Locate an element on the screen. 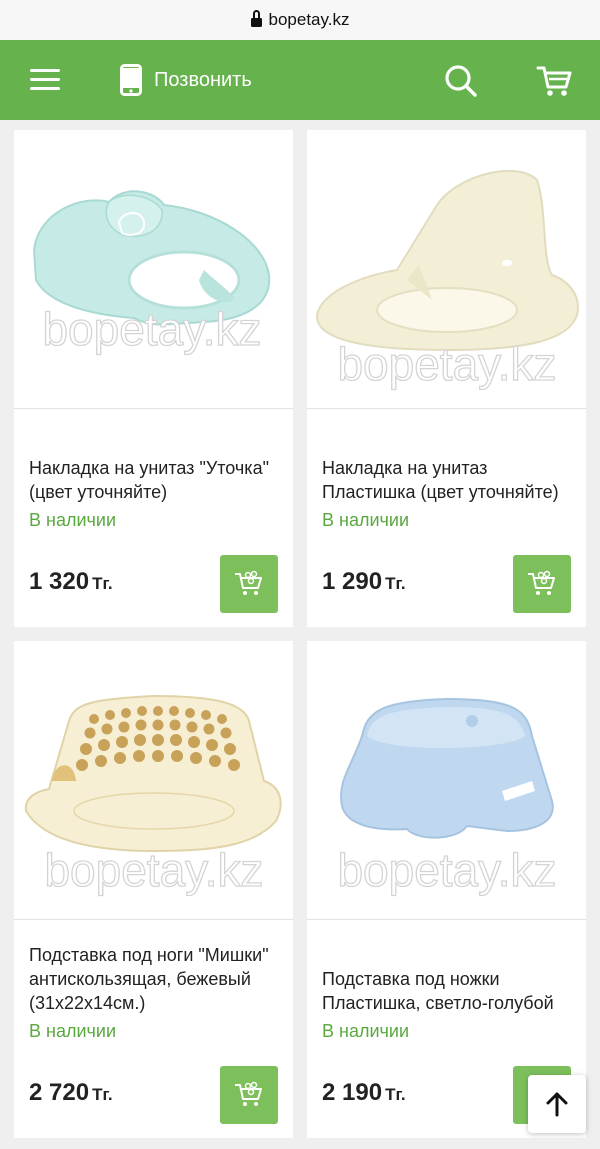 This screenshot has width=600, height=1149. price-value: 1 320 is located at coordinates (59, 581).